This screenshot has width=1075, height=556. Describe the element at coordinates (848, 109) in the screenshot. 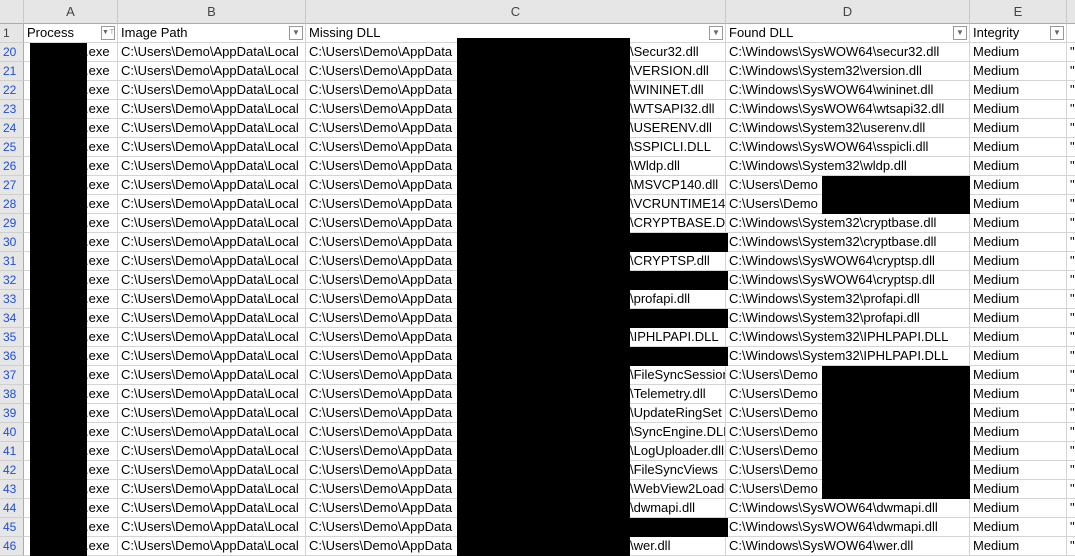

I see `cell-d: C:\Windows\SysWOW64\wtsapi32.dll` at that location.